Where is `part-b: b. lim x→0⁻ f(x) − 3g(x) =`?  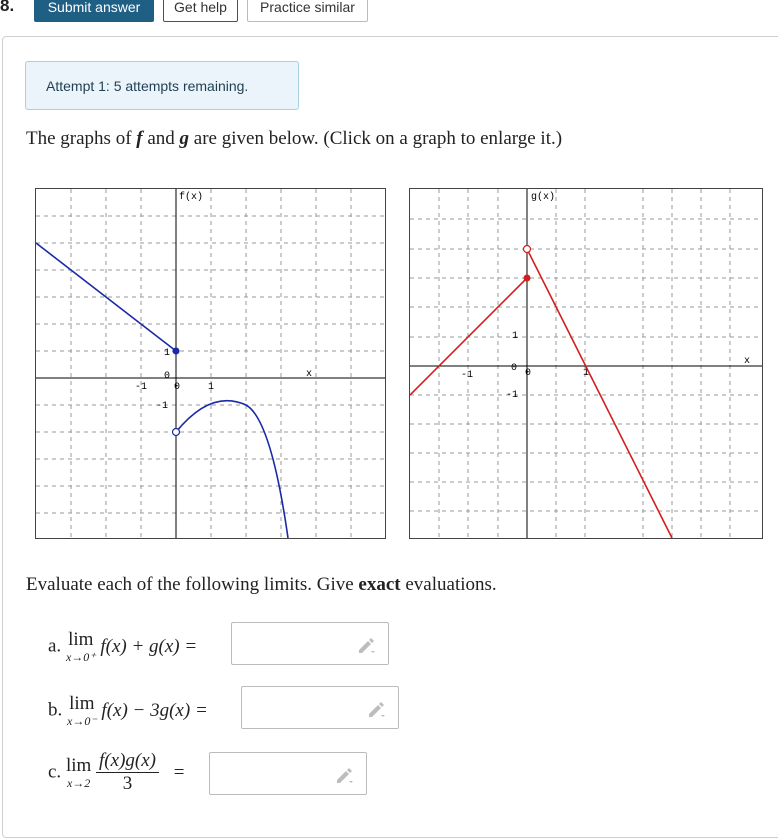
part-b: b. lim x→0⁻ f(x) − 3g(x) = is located at coordinates (128, 710).